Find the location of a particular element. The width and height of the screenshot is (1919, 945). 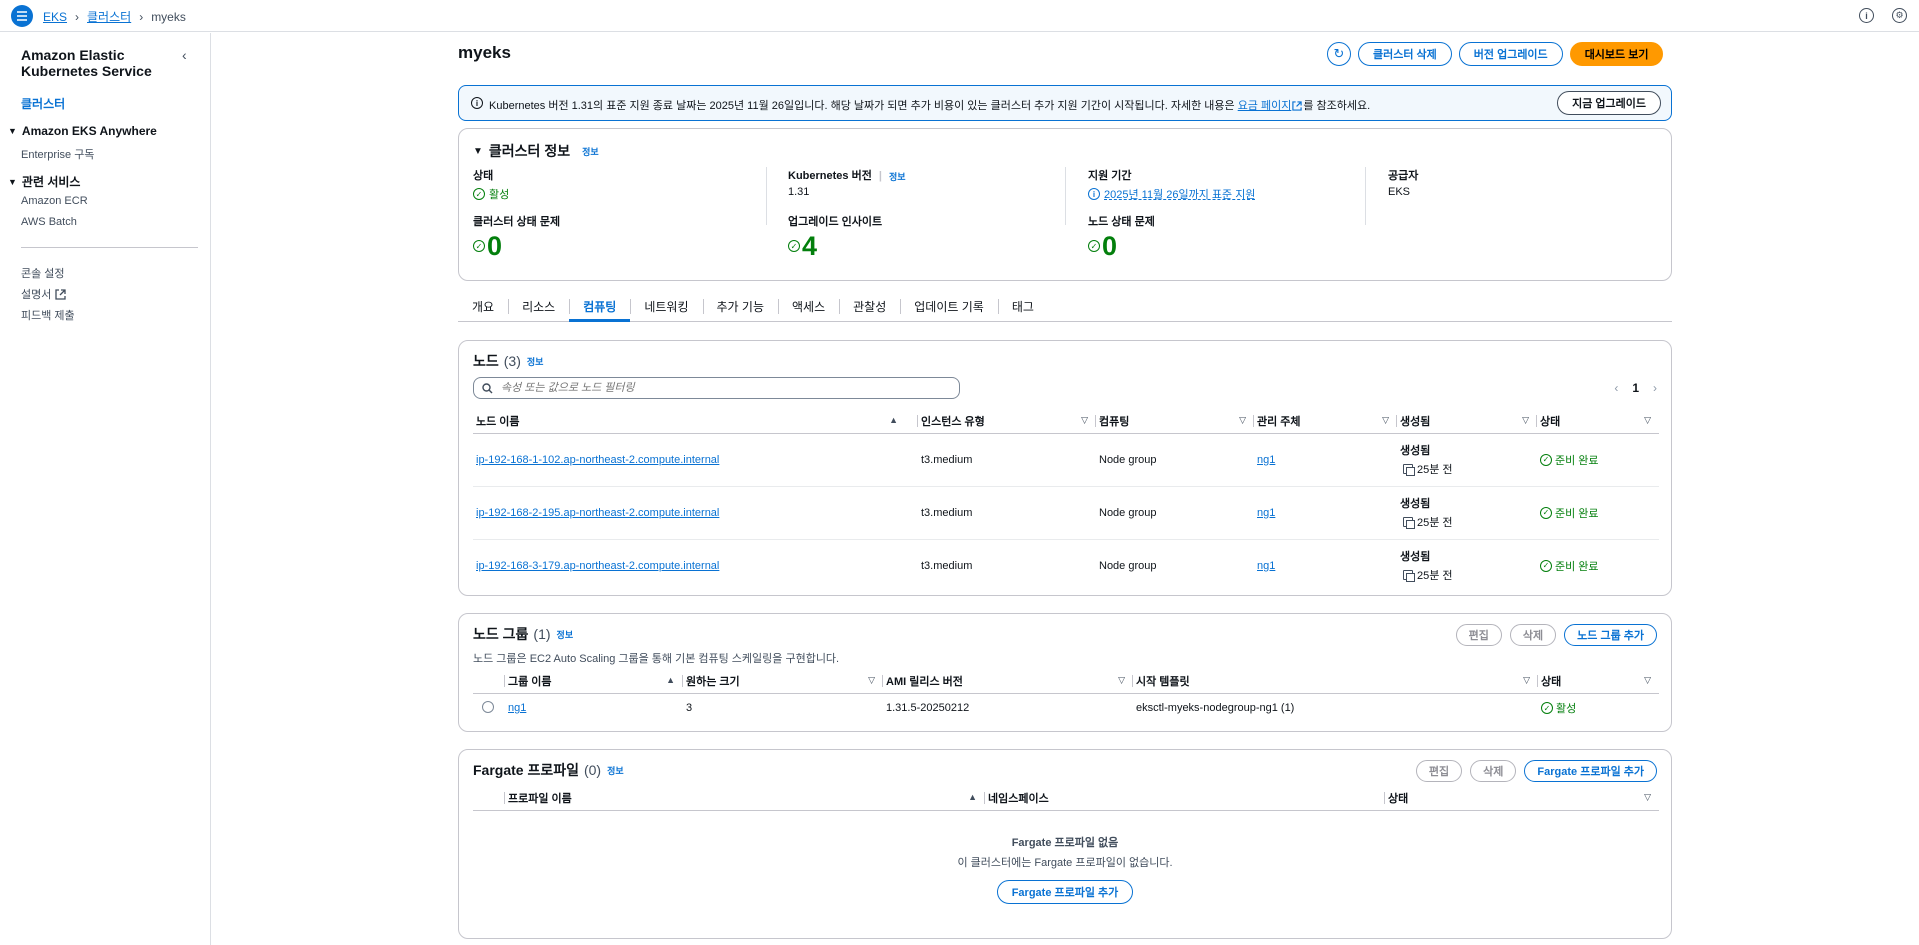

sidebar-item-feedback: 피드백 제출 is located at coordinates (48, 315).